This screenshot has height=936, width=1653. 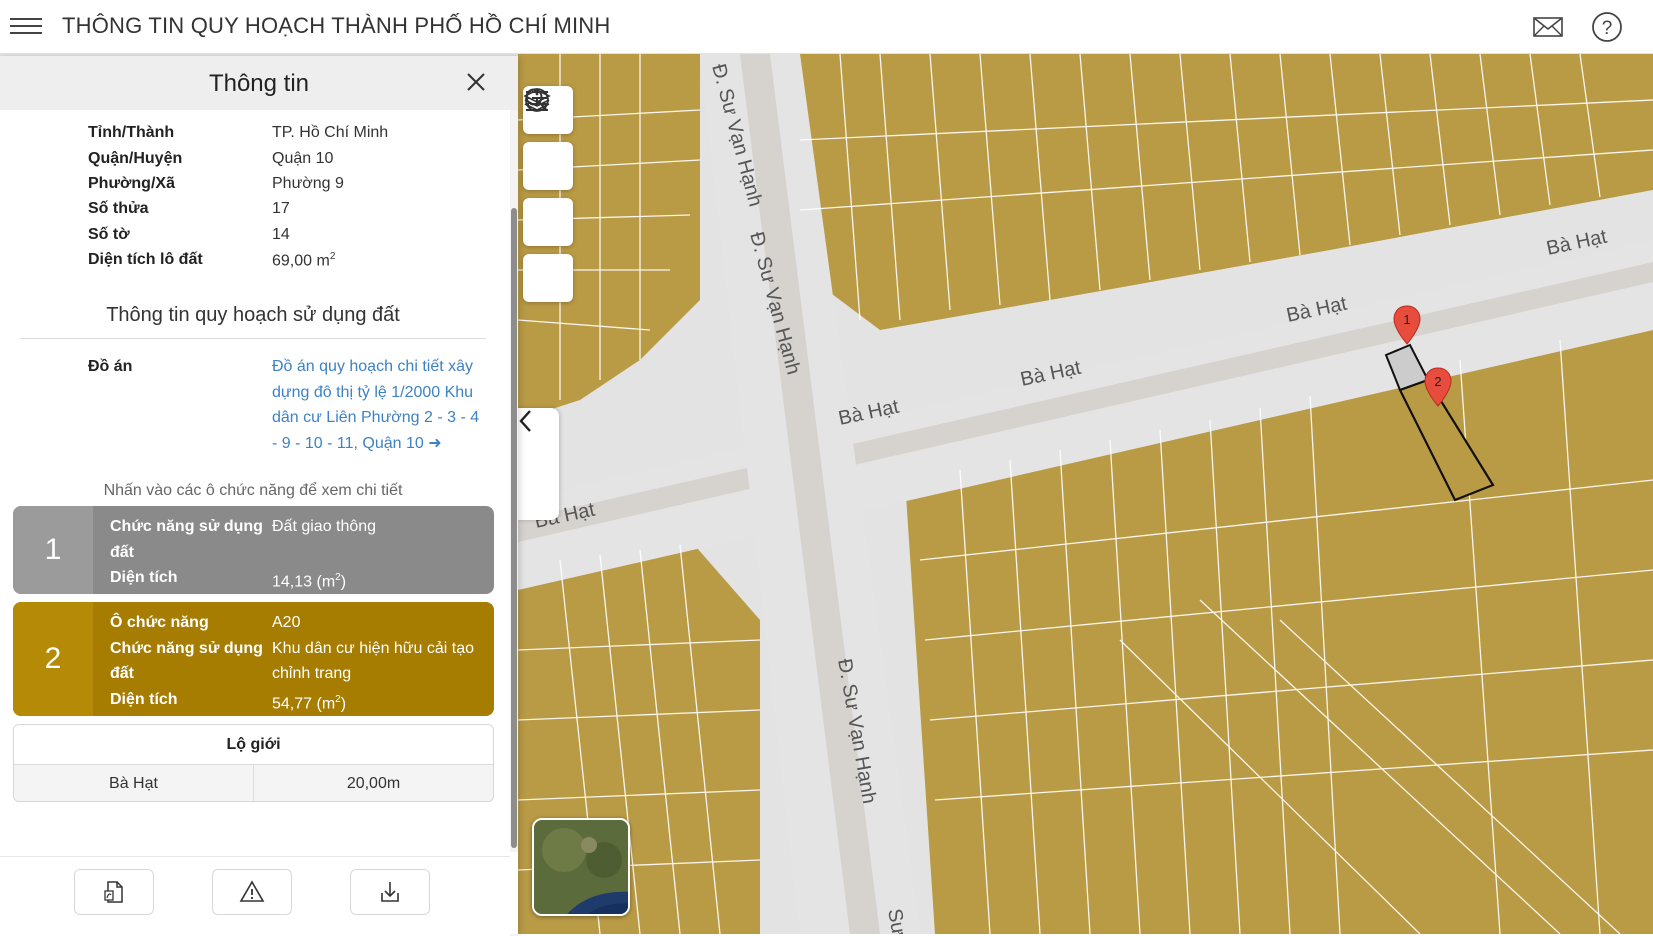 I want to click on lo-gioi-width: 20,00m, so click(x=373, y=783).